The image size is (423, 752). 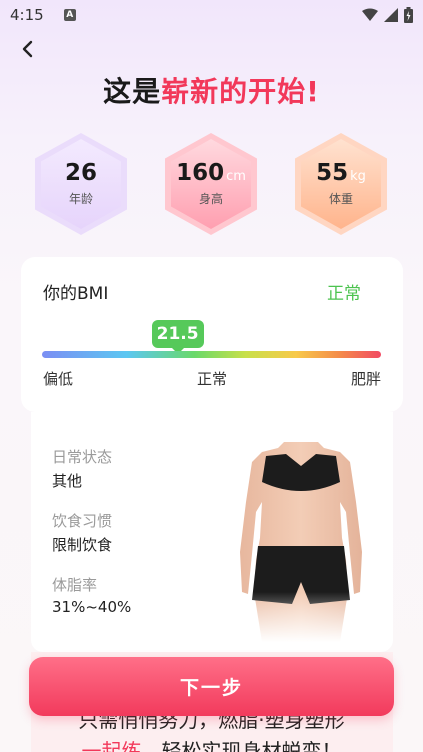 I want to click on diet-habit-value: 限制饮食, so click(x=82, y=545).